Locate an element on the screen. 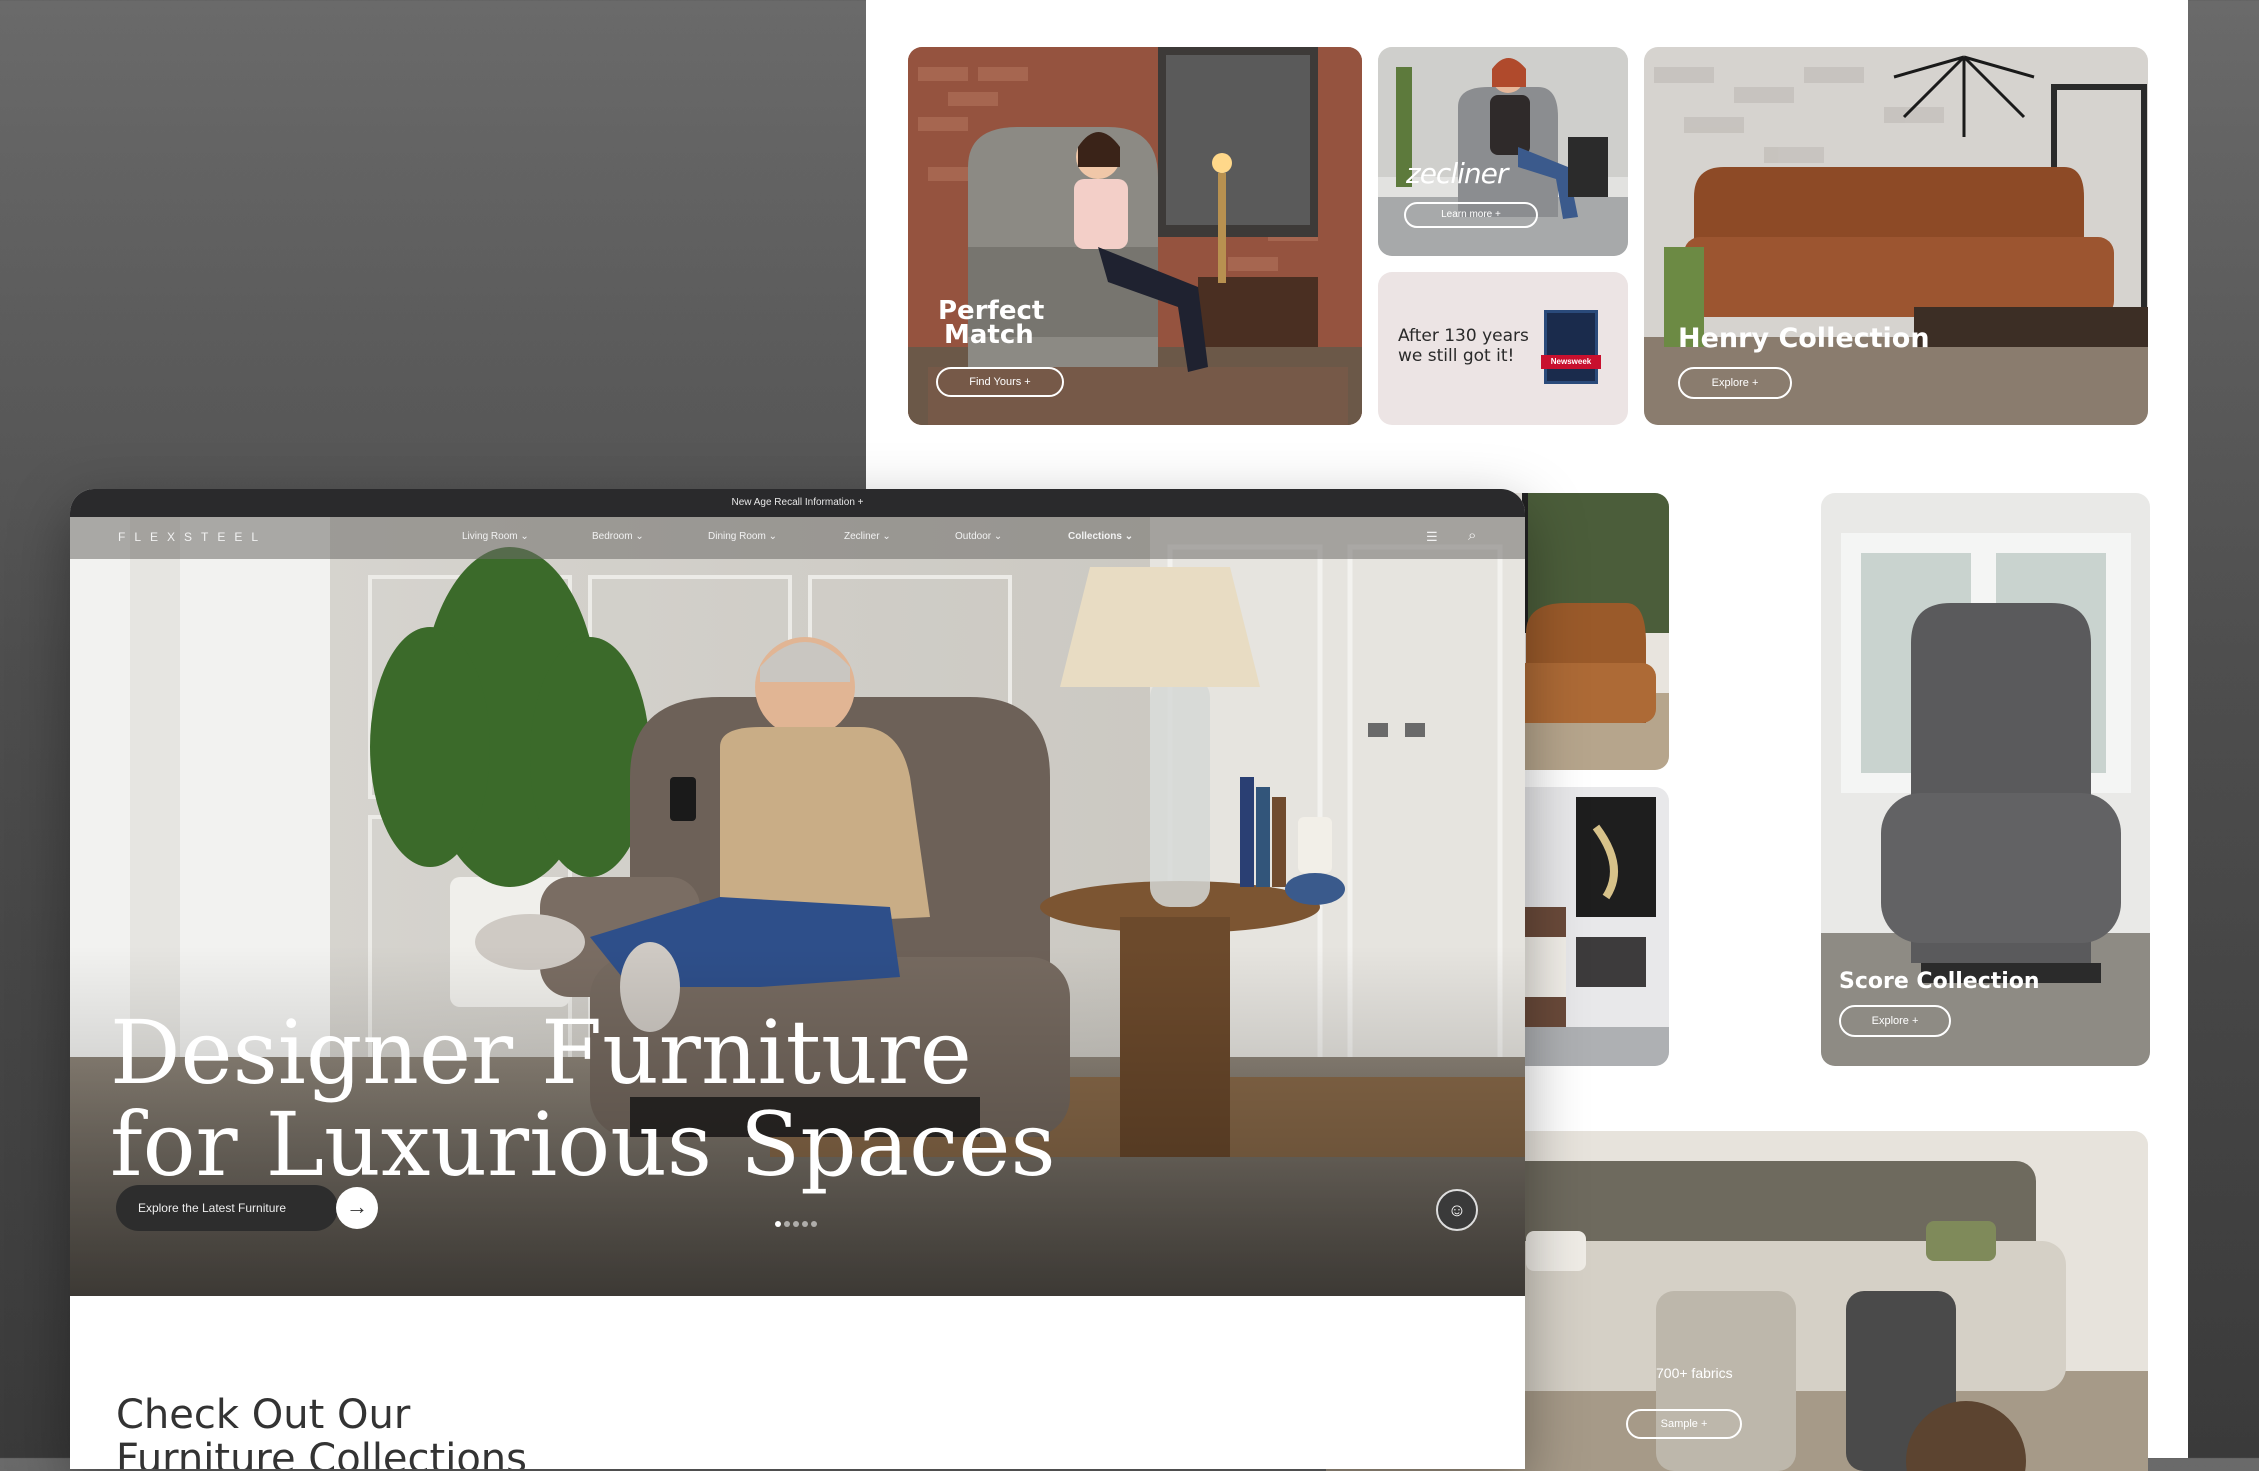  section-title-line-1: Check Out Our is located at coordinates (263, 1415).